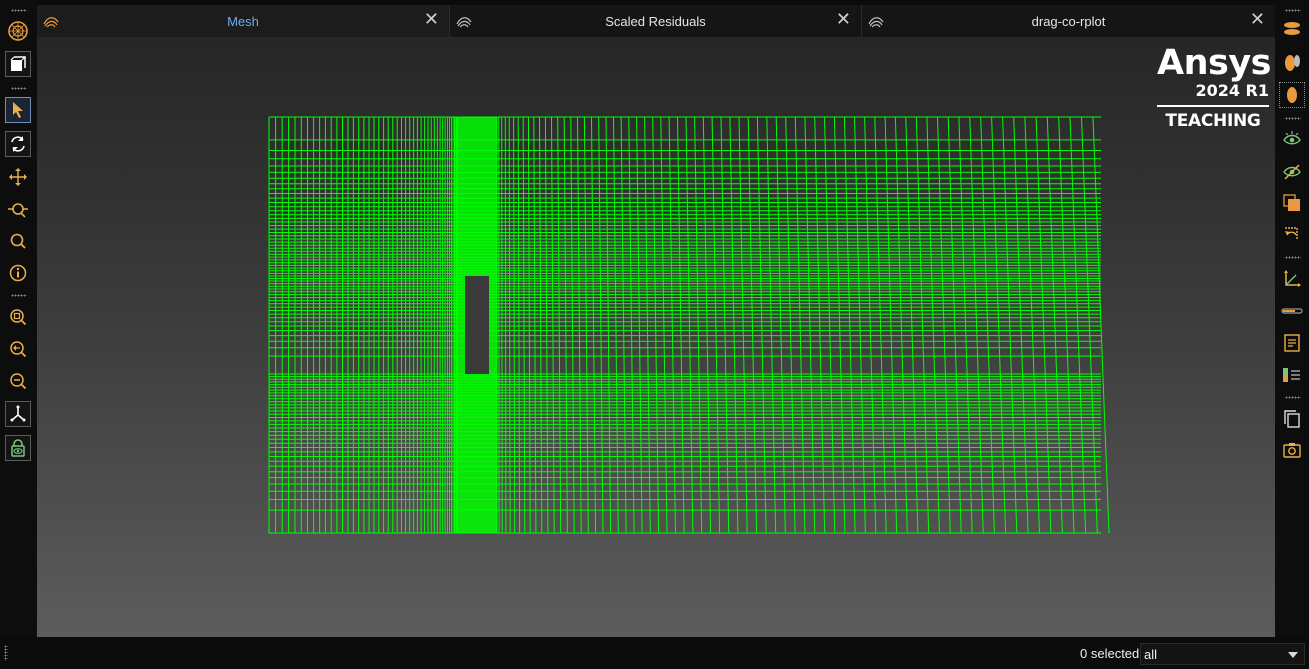 This screenshot has width=1309, height=669. I want to click on reset-view-icon, so click(1292, 235).